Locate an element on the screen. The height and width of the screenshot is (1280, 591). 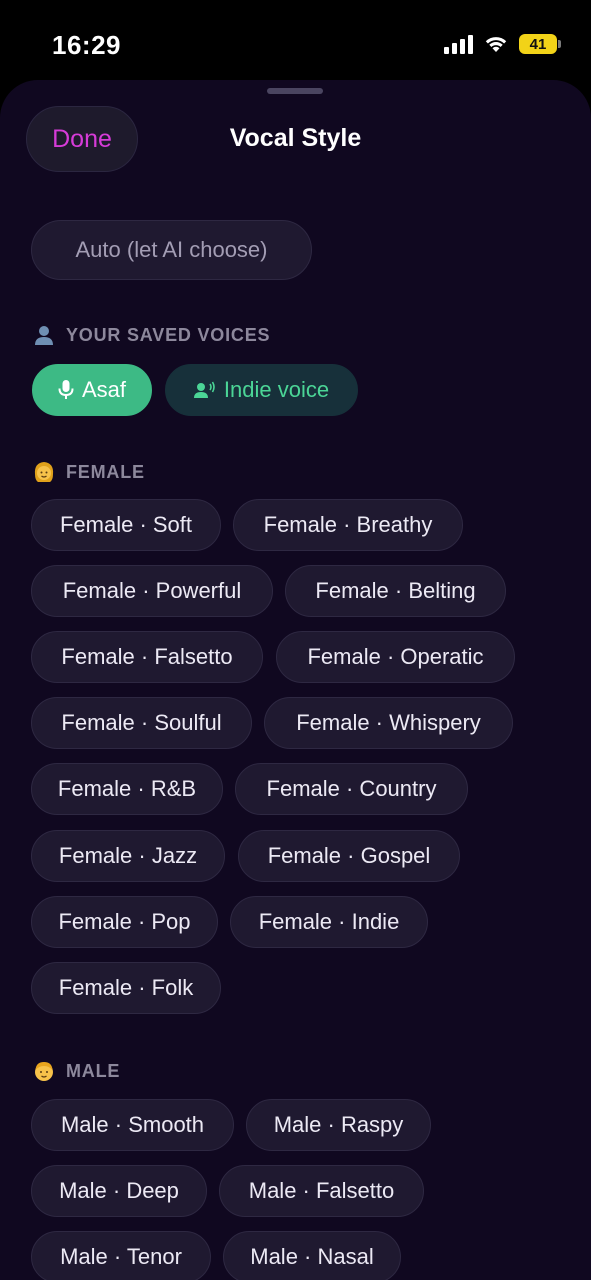
style-chip: Male · Smooth is located at coordinates (132, 1125).